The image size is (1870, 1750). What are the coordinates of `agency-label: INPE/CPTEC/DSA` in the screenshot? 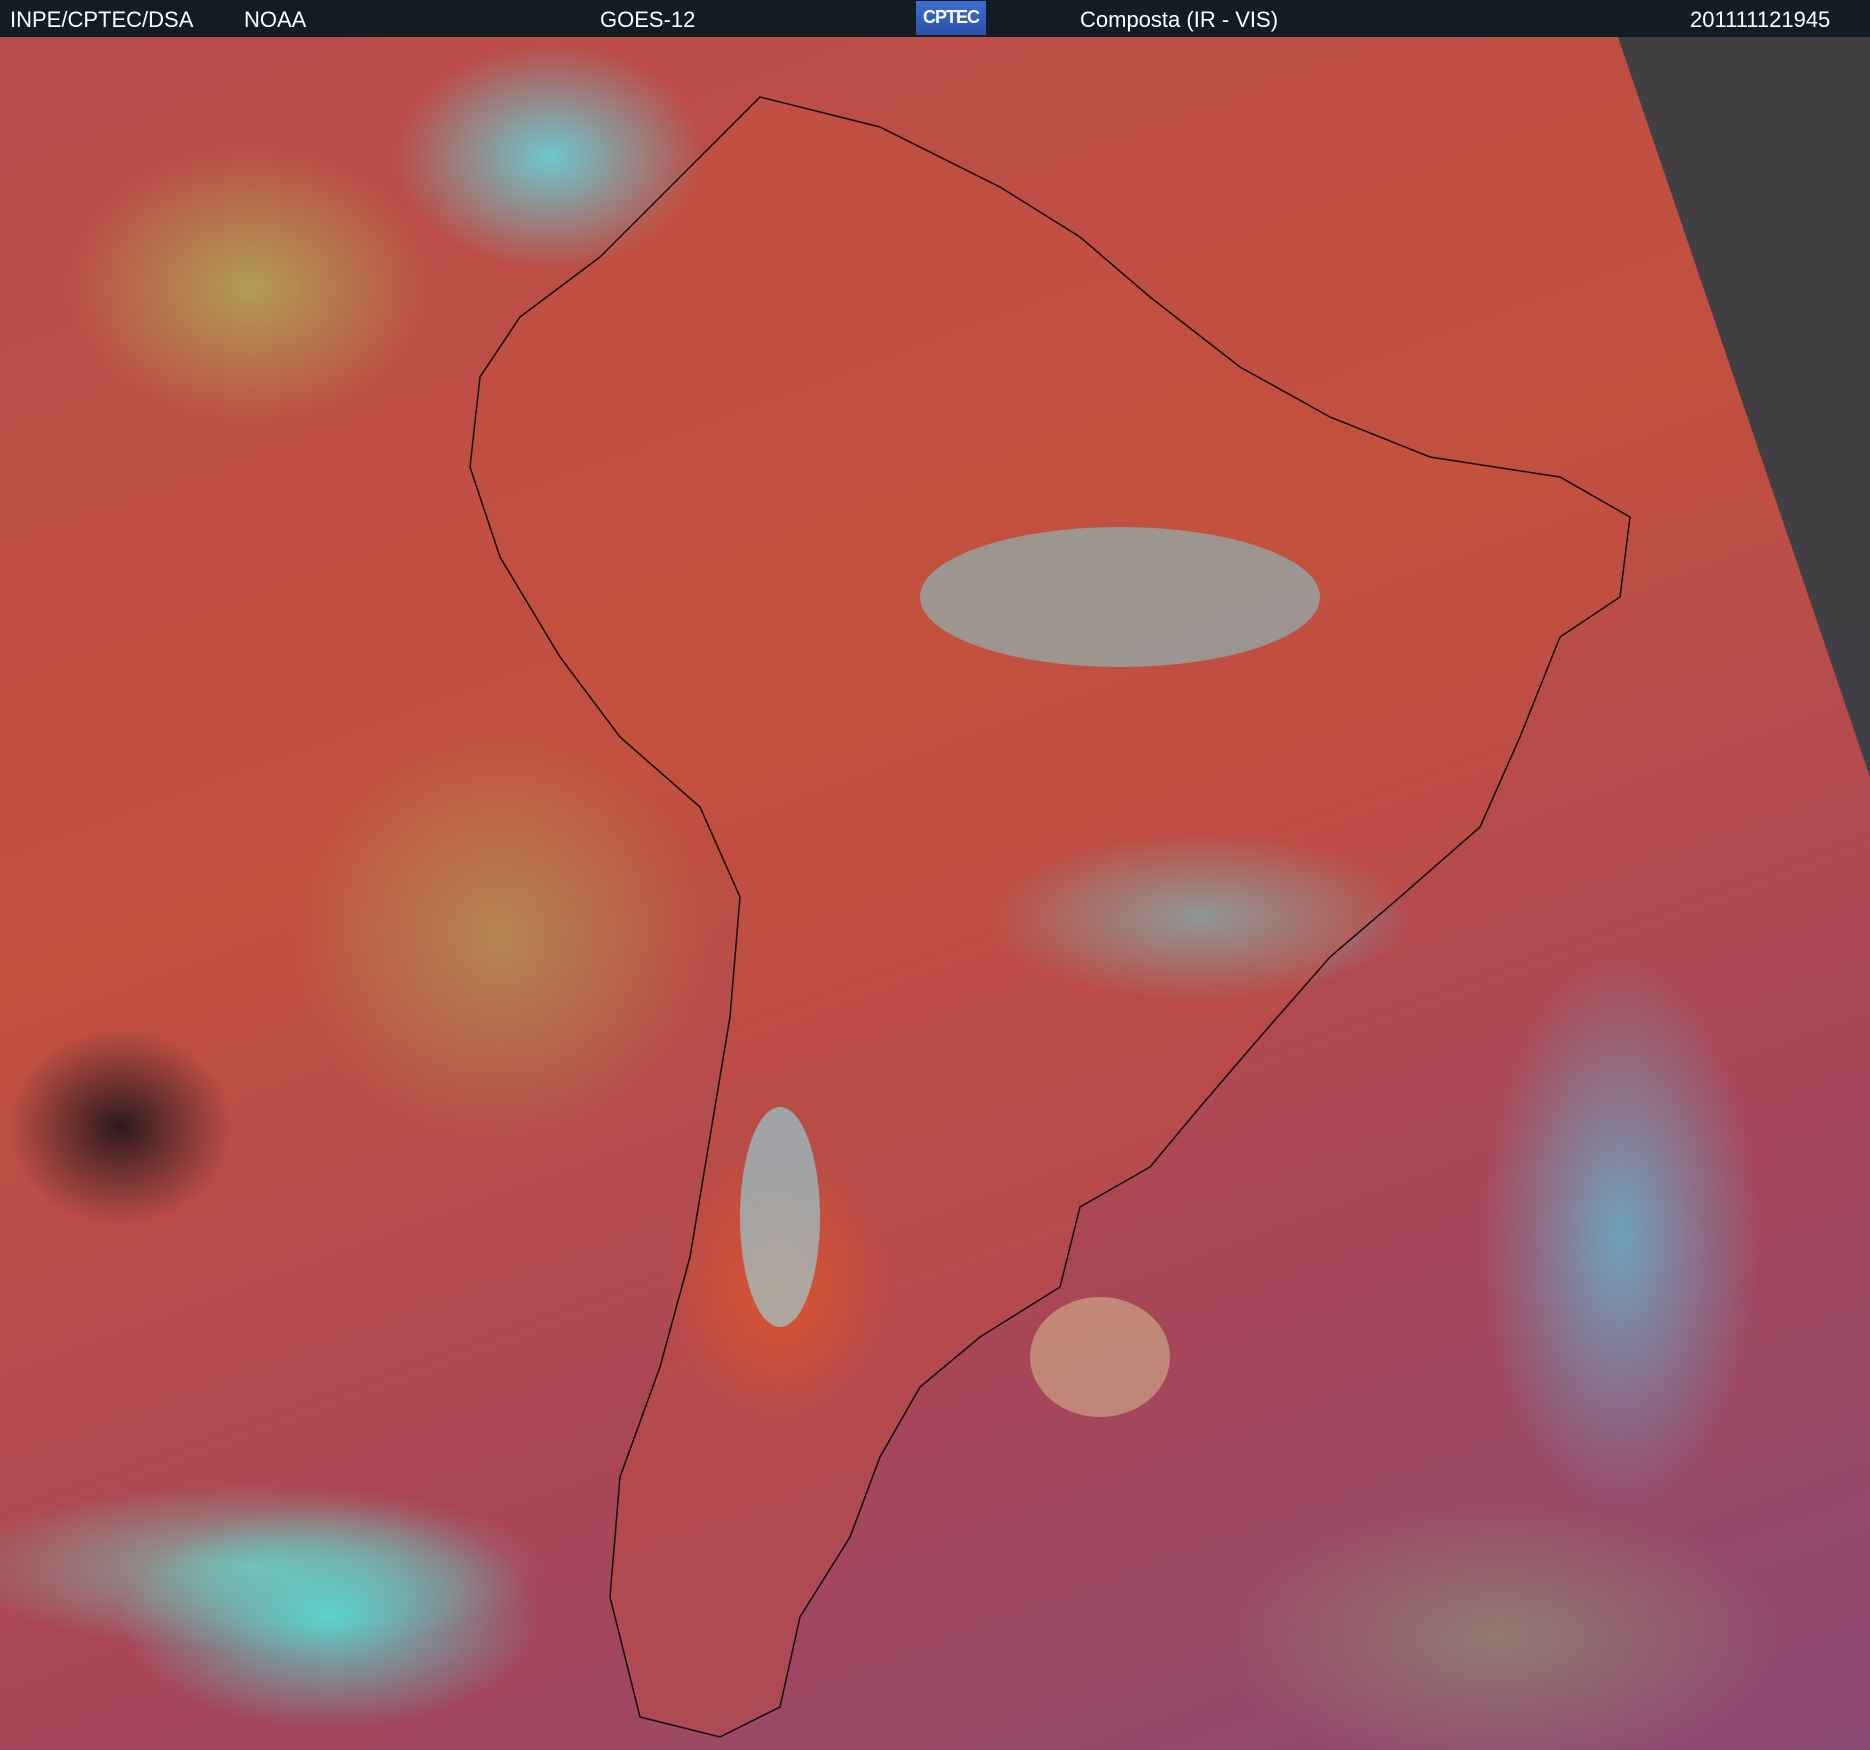 It's located at (102, 19).